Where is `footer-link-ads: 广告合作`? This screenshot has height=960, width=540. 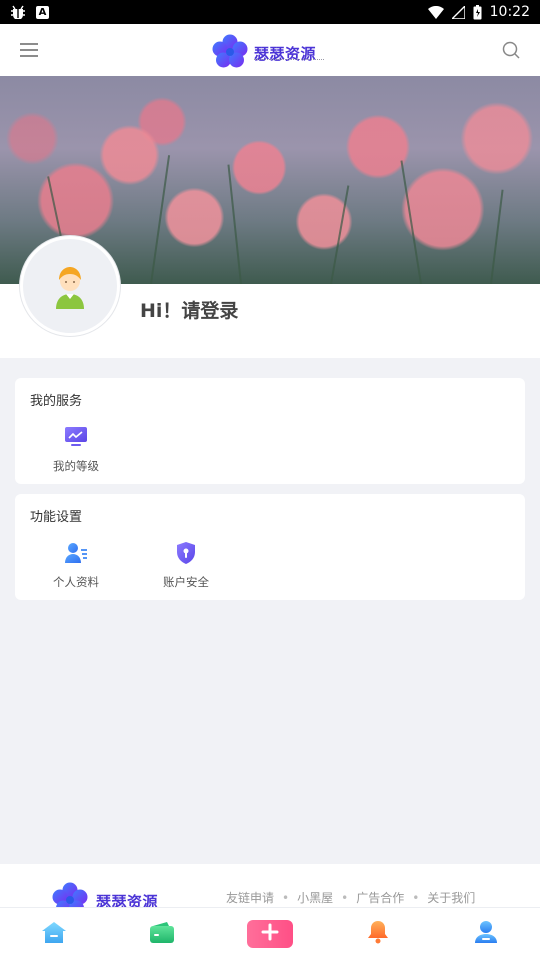 footer-link-ads: 广告合作 is located at coordinates (380, 897).